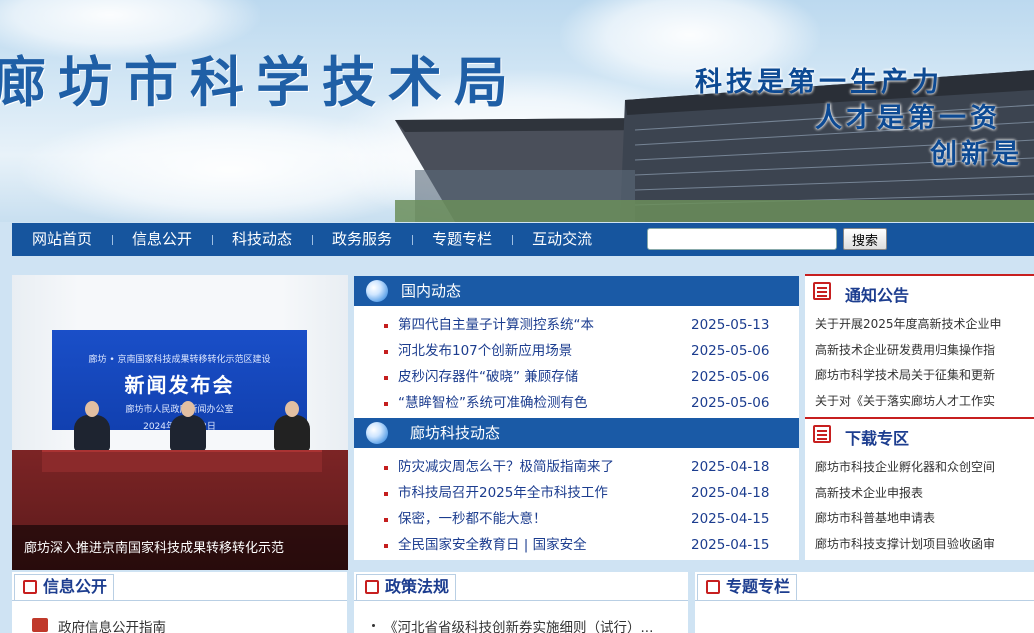  I want to click on list-item: “慧眸智检”系统可准确检测有色 2025-05-06, so click(576, 403).